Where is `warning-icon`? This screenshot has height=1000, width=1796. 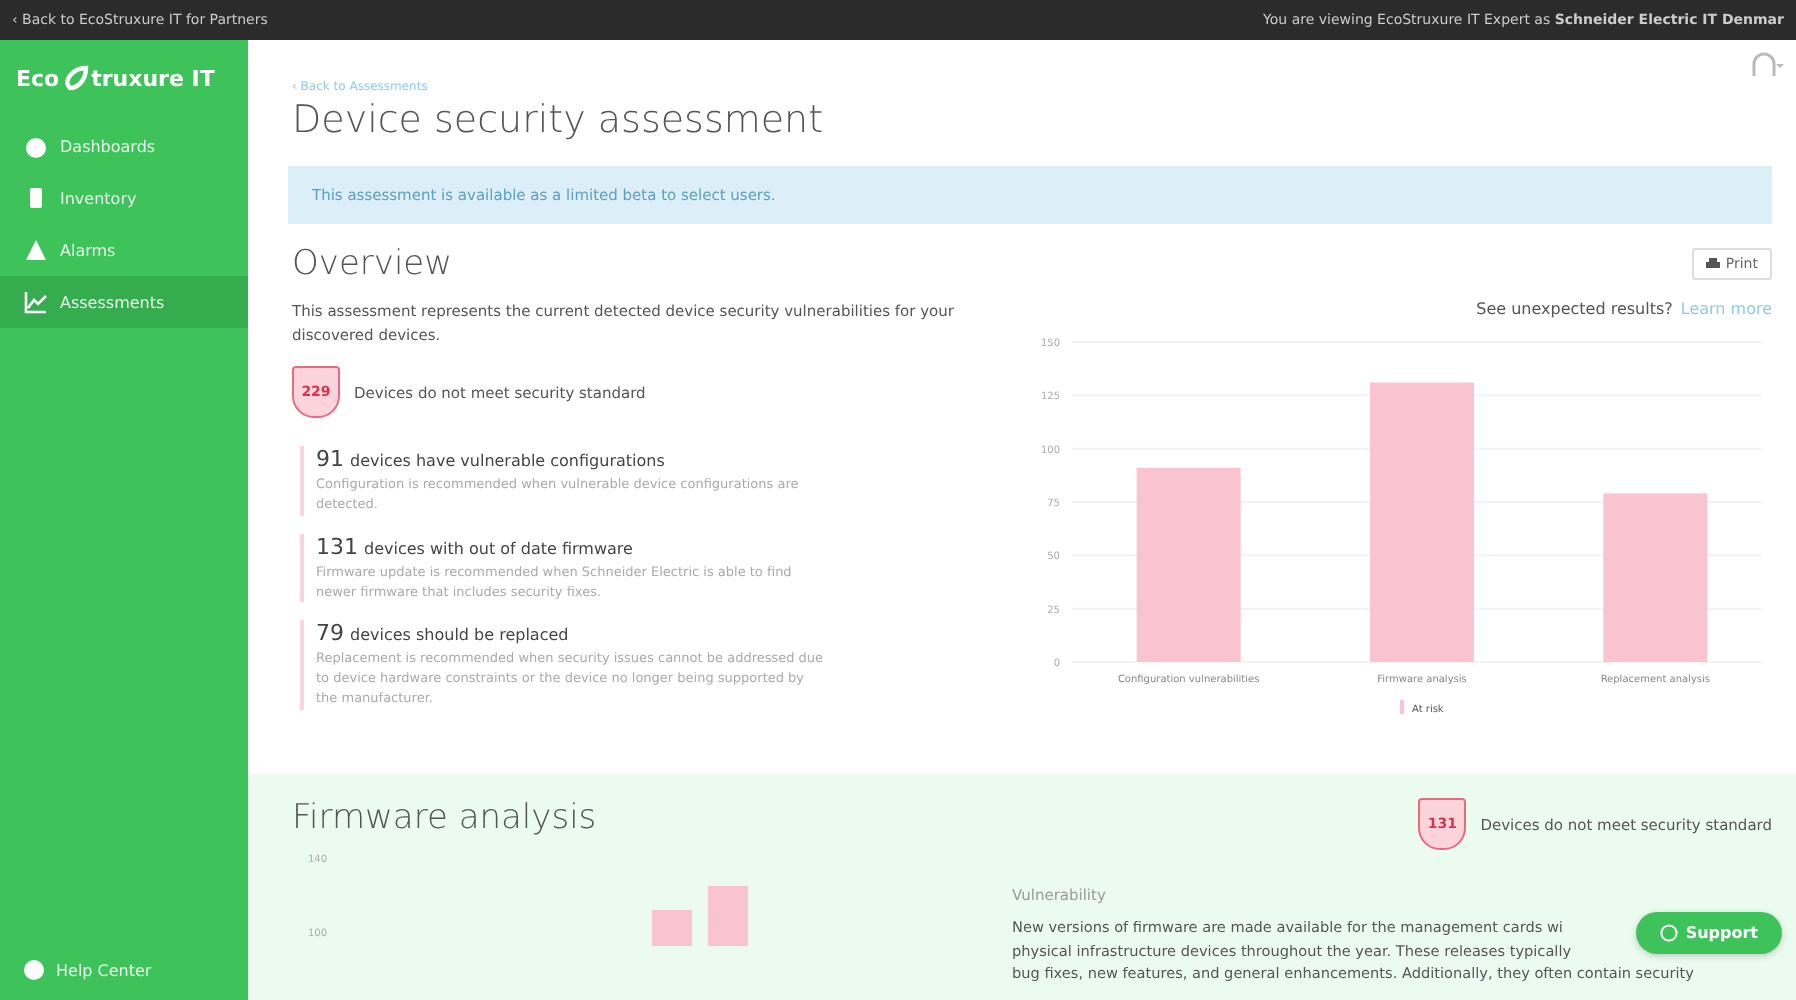
warning-icon is located at coordinates (36, 250).